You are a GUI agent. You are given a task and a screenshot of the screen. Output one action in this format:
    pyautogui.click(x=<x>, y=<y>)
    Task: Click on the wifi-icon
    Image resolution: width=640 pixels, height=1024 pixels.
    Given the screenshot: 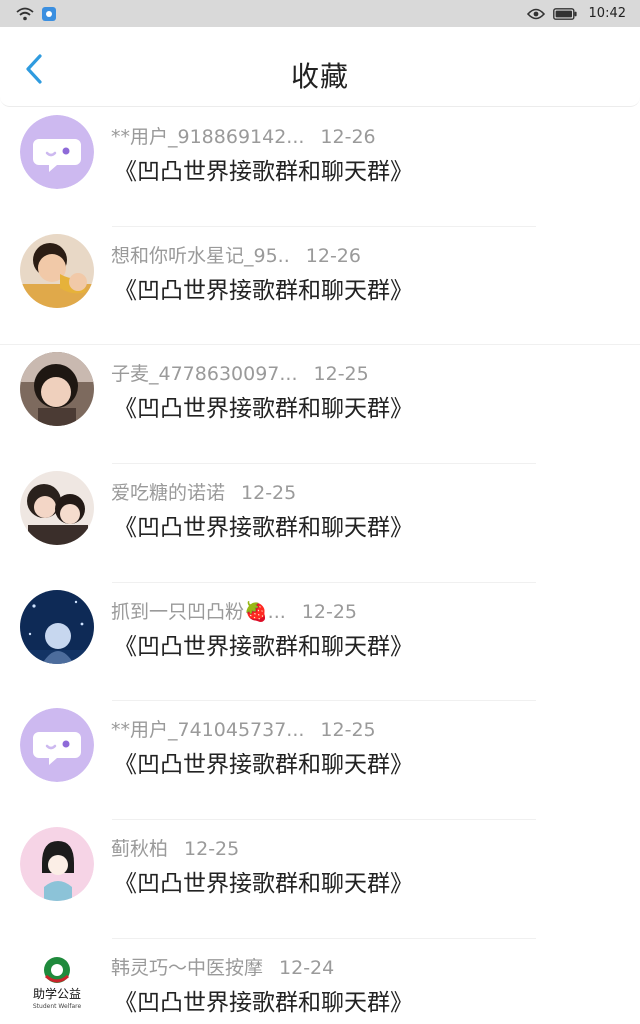 What is the action you would take?
    pyautogui.click(x=25, y=14)
    